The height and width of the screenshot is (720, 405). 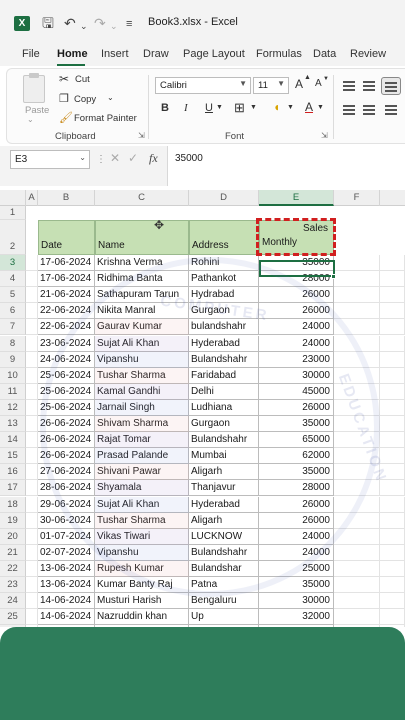 I want to click on row-header: 4, so click(x=13, y=279).